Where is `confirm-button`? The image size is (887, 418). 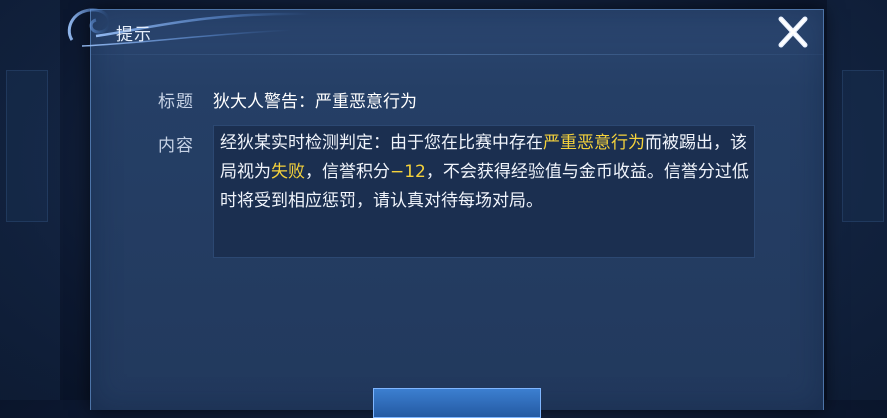
confirm-button is located at coordinates (457, 403).